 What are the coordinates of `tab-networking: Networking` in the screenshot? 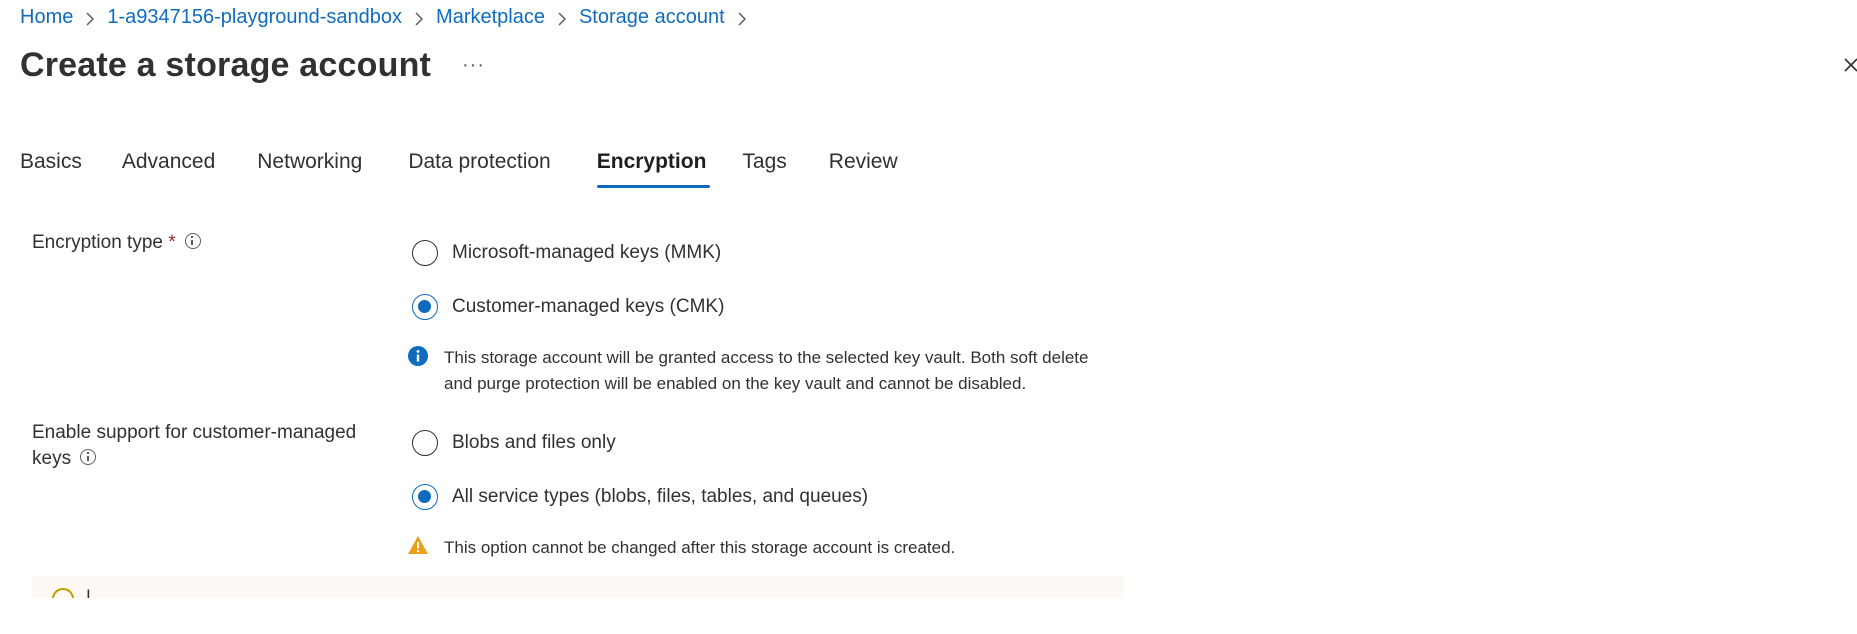 It's located at (309, 169).